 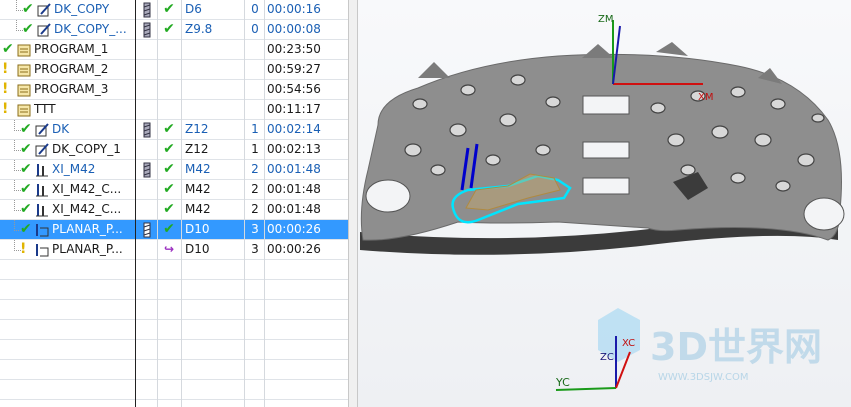 What do you see at coordinates (24, 90) in the screenshot?
I see `program-group-icon` at bounding box center [24, 90].